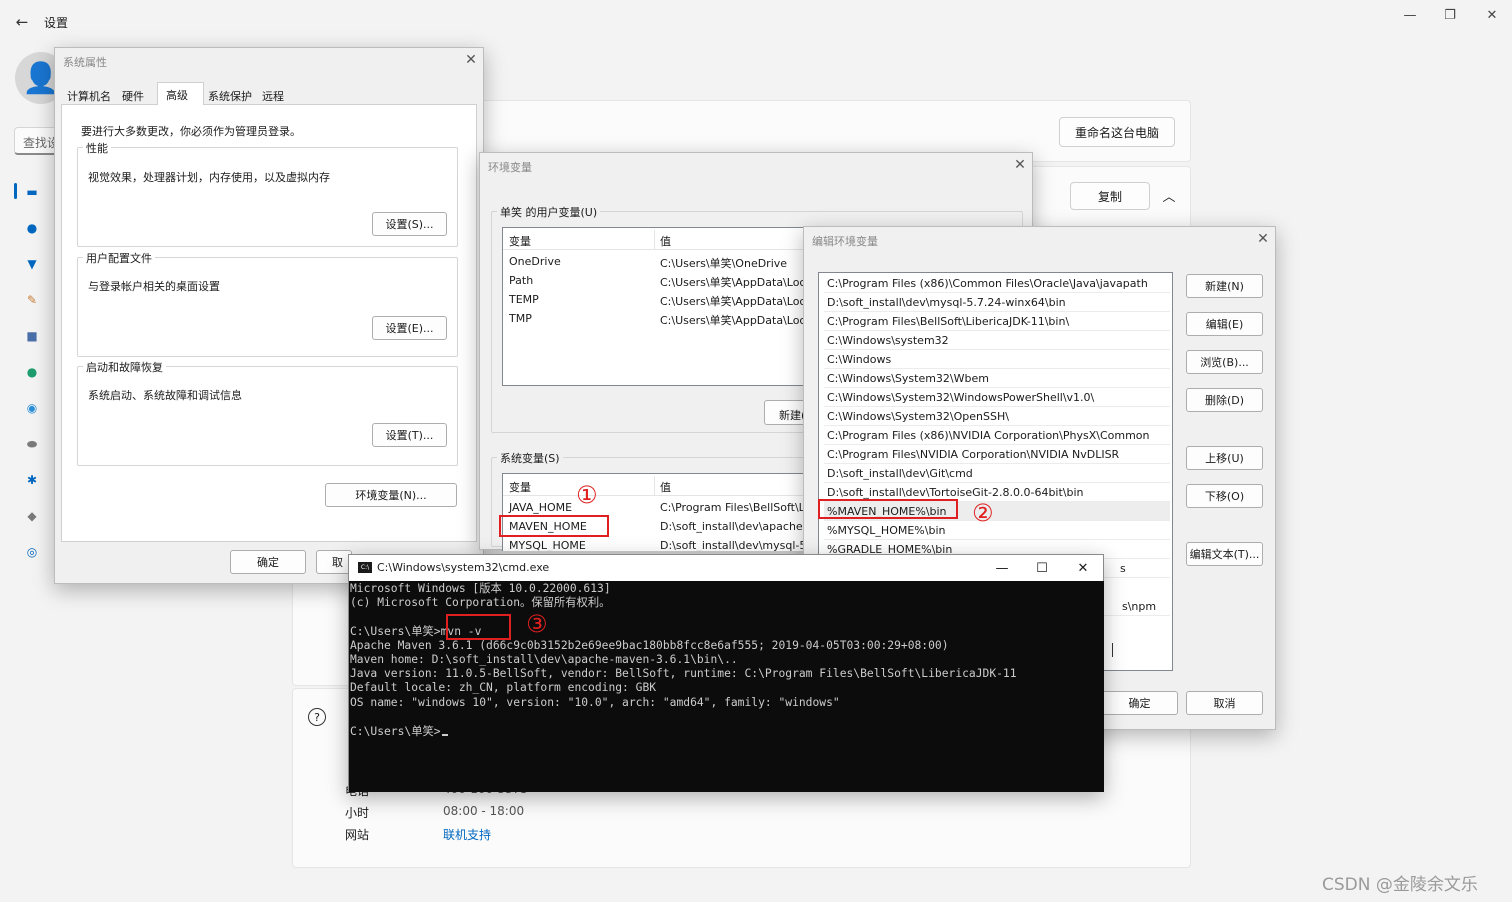 The height and width of the screenshot is (902, 1512). Describe the element at coordinates (786, 412) in the screenshot. I see `new-user-variable-button: 新建(` at that location.